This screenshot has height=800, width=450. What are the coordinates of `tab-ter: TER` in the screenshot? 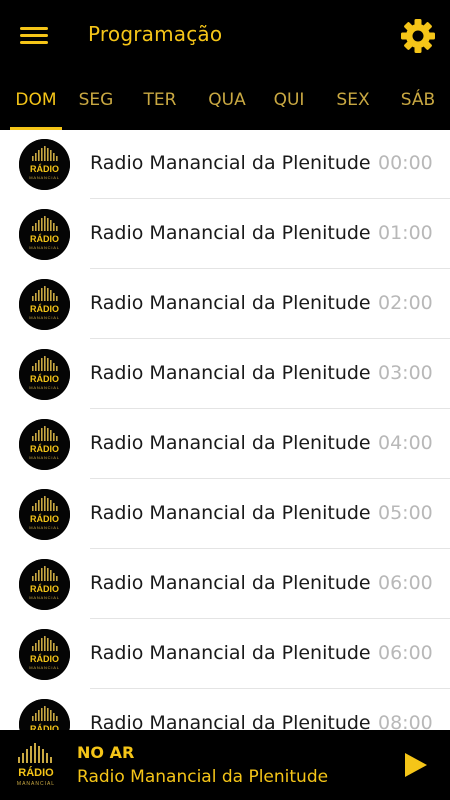 It's located at (160, 100).